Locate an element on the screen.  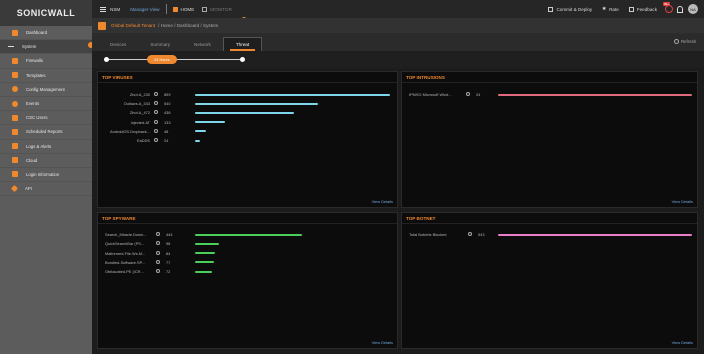
threat-name: Zbot.A_472 is located at coordinates (124, 112).